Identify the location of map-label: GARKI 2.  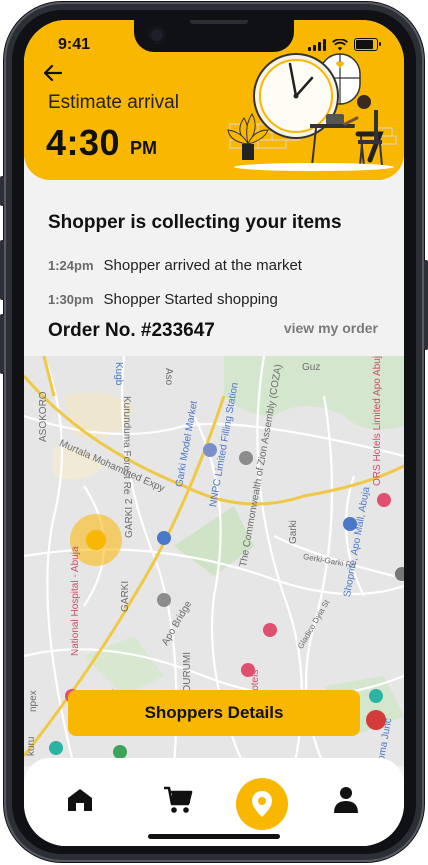
(129, 518).